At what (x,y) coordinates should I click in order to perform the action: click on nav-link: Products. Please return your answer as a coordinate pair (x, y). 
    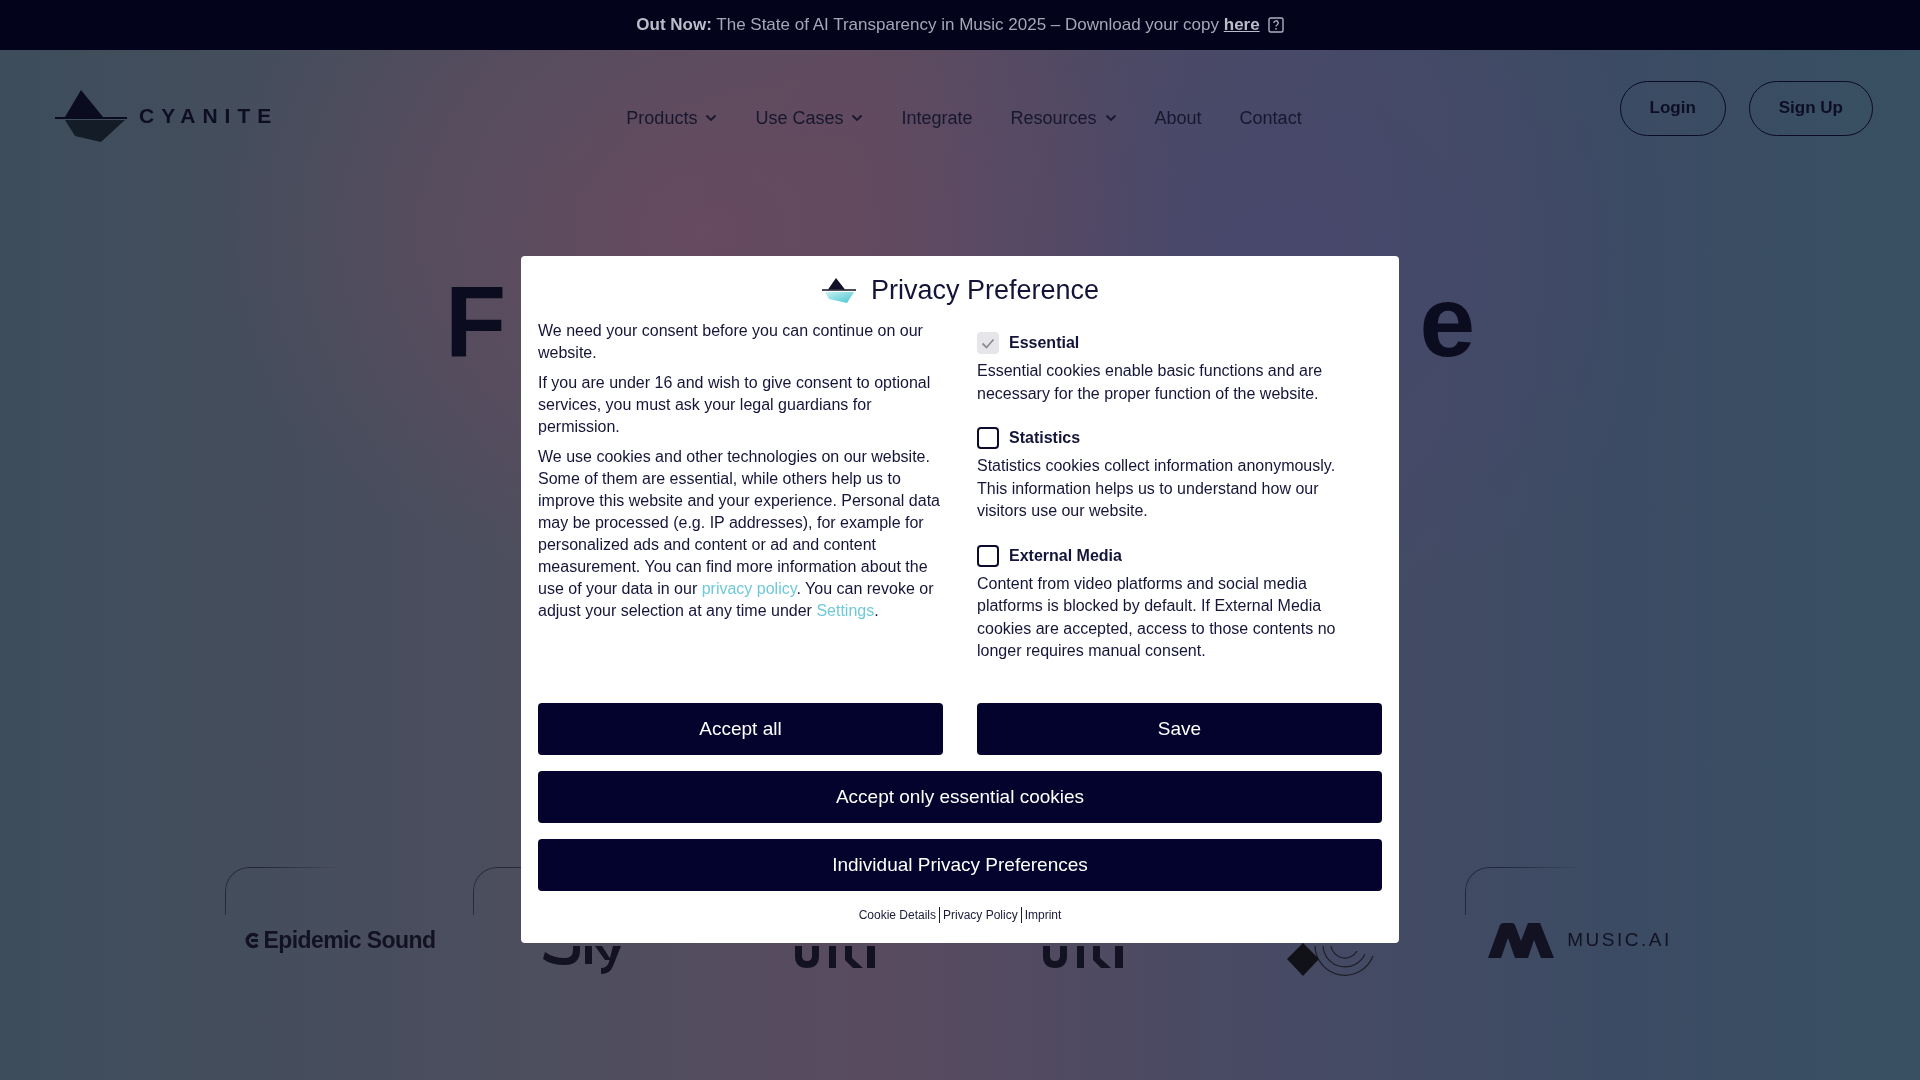
    Looking at the image, I should click on (672, 118).